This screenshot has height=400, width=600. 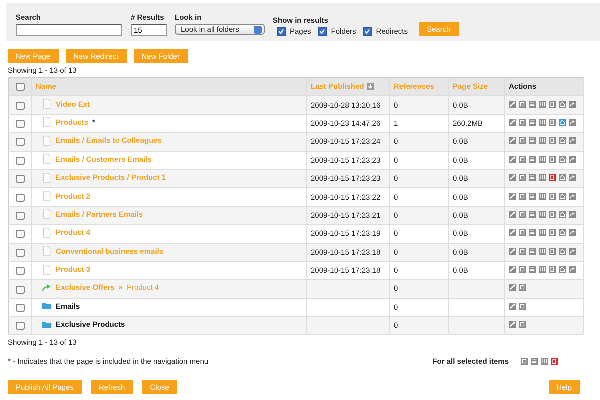 What do you see at coordinates (20, 87) in the screenshot?
I see `select-all-checkbox` at bounding box center [20, 87].